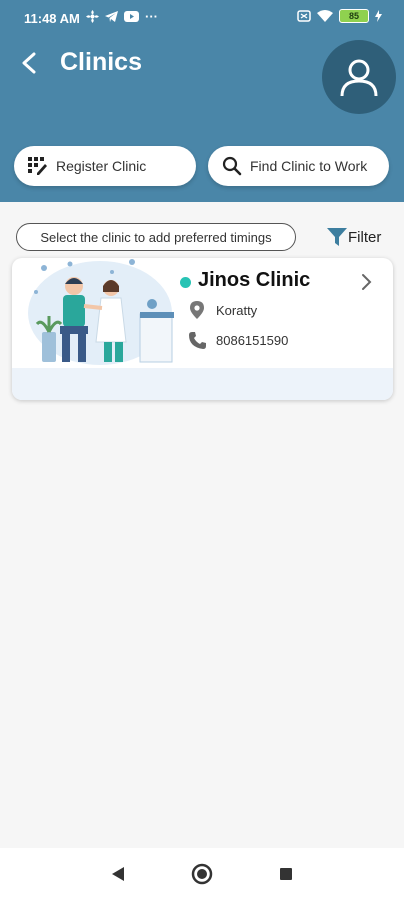 The image size is (404, 900). I want to click on filter-label: Filter, so click(365, 237).